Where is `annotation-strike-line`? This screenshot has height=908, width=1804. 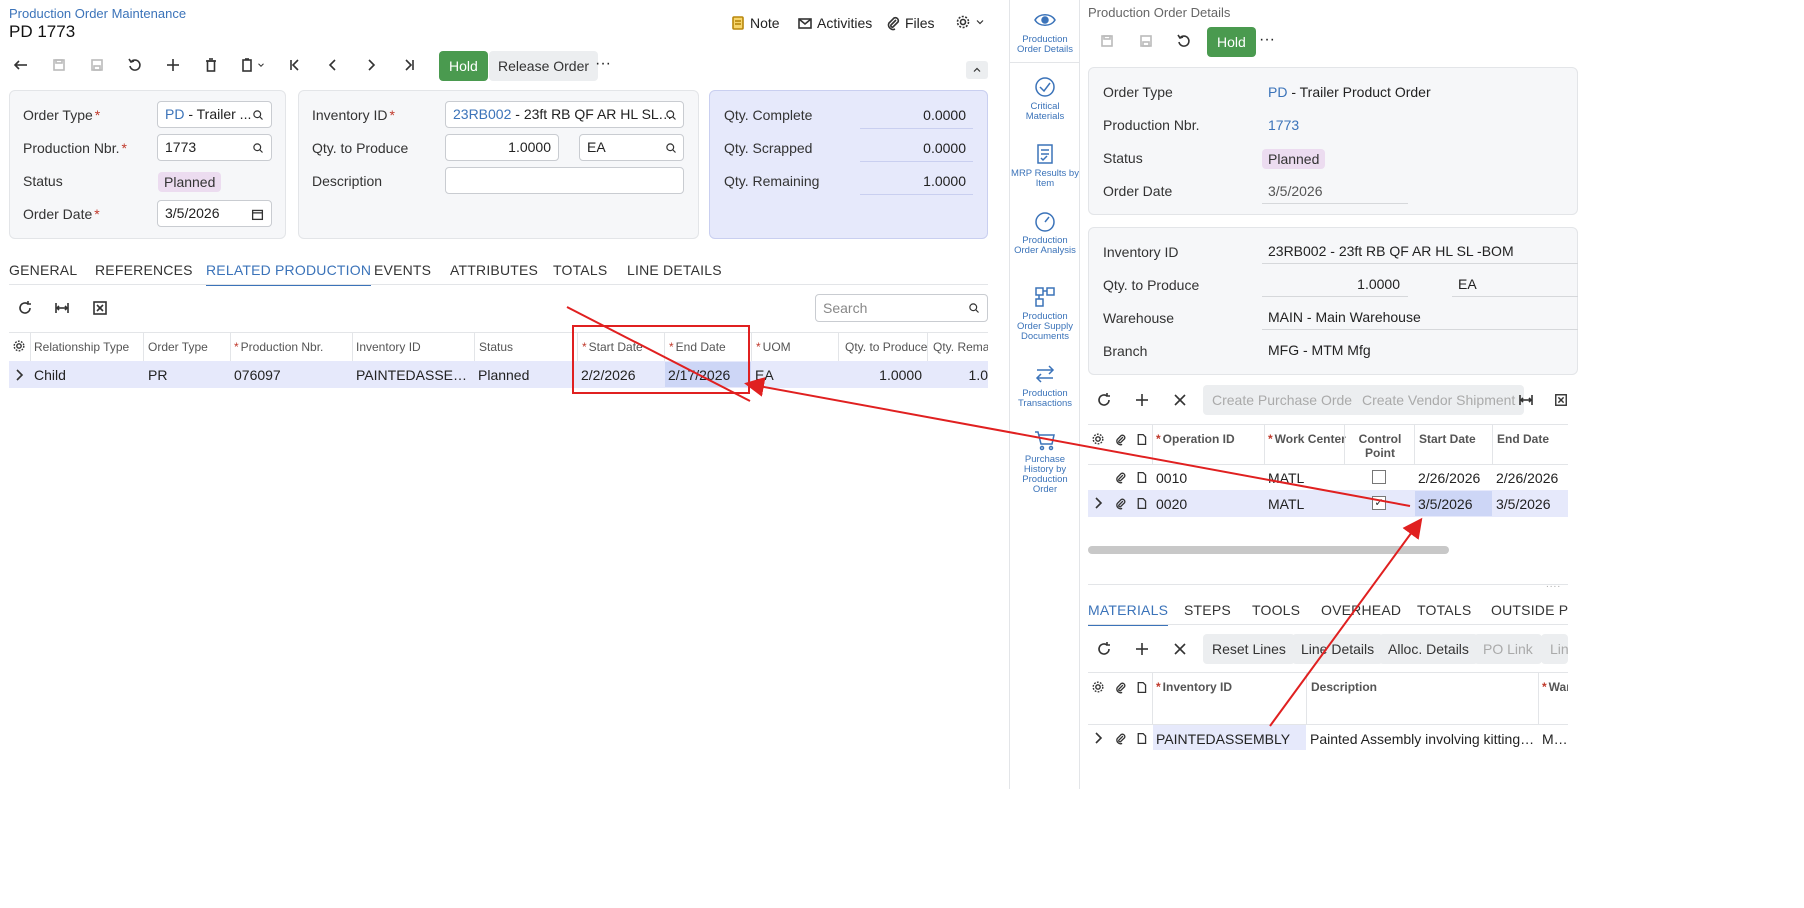 annotation-strike-line is located at coordinates (658, 354).